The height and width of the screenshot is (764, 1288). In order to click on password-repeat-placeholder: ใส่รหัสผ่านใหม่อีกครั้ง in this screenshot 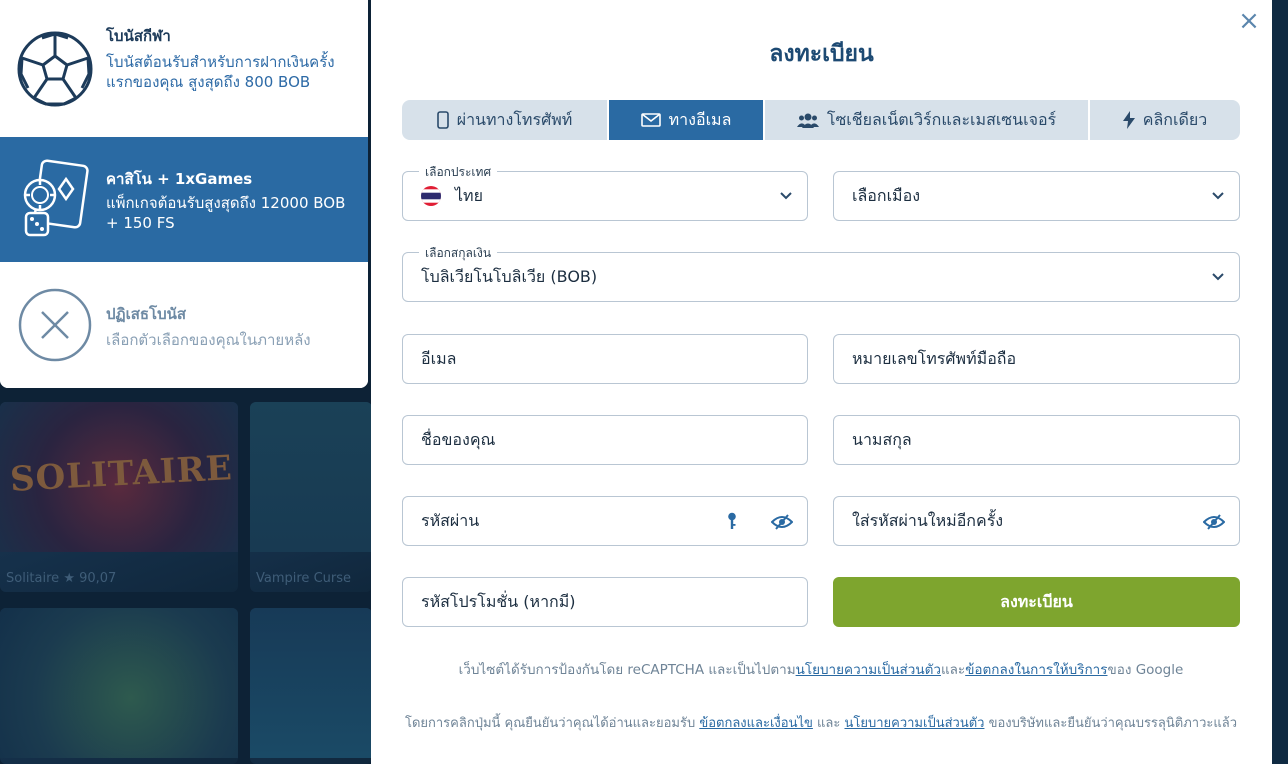, I will do `click(928, 520)`.